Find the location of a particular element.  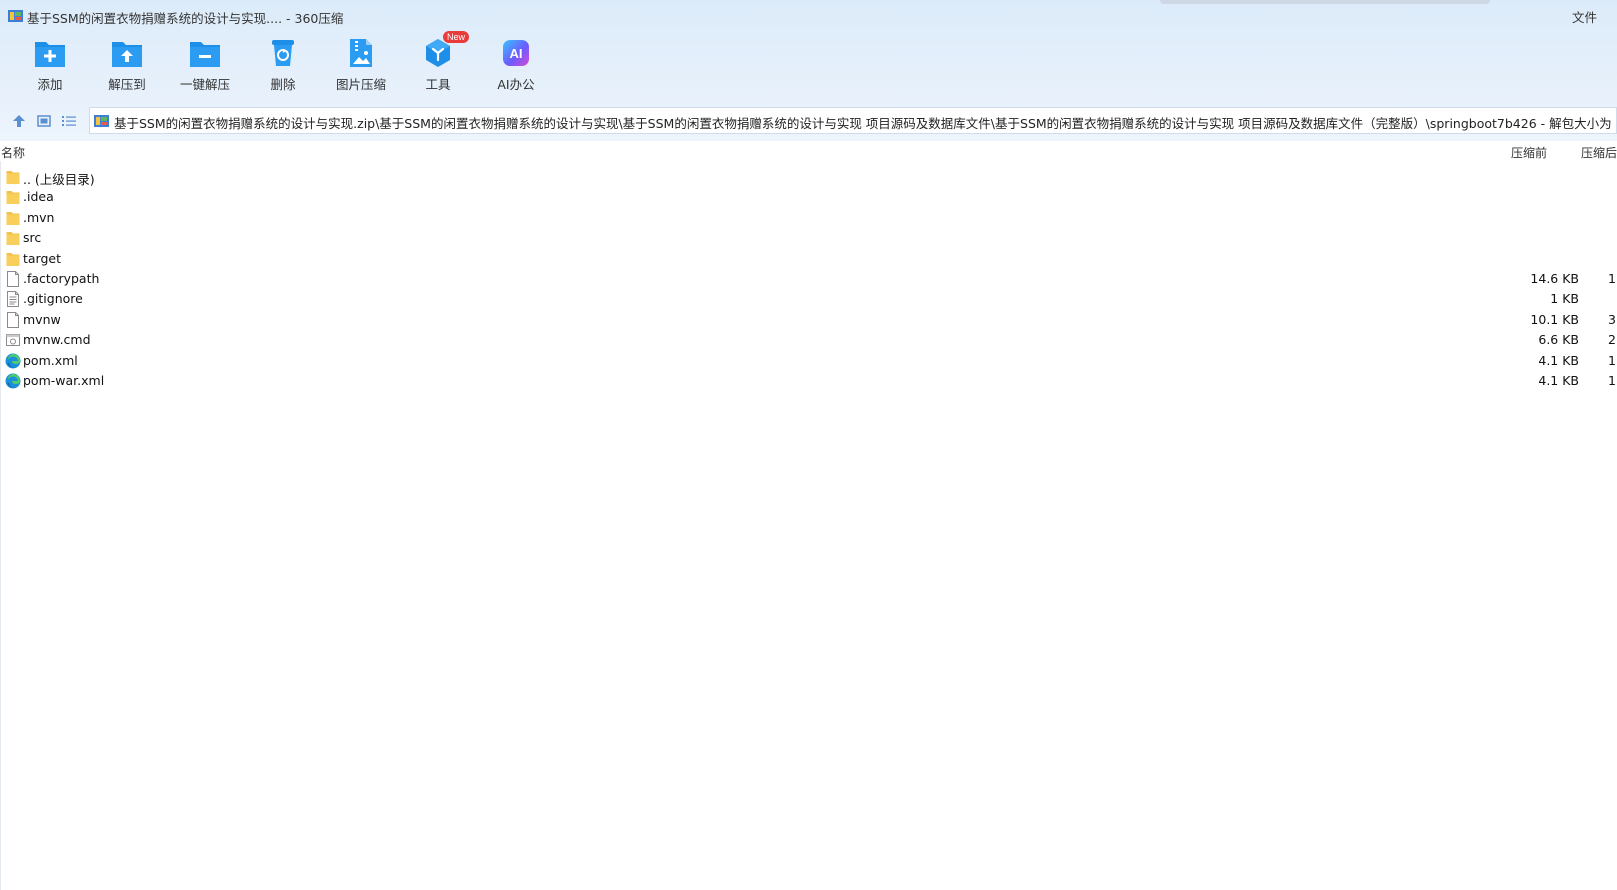

ai-office-icon: AI is located at coordinates (516, 53).